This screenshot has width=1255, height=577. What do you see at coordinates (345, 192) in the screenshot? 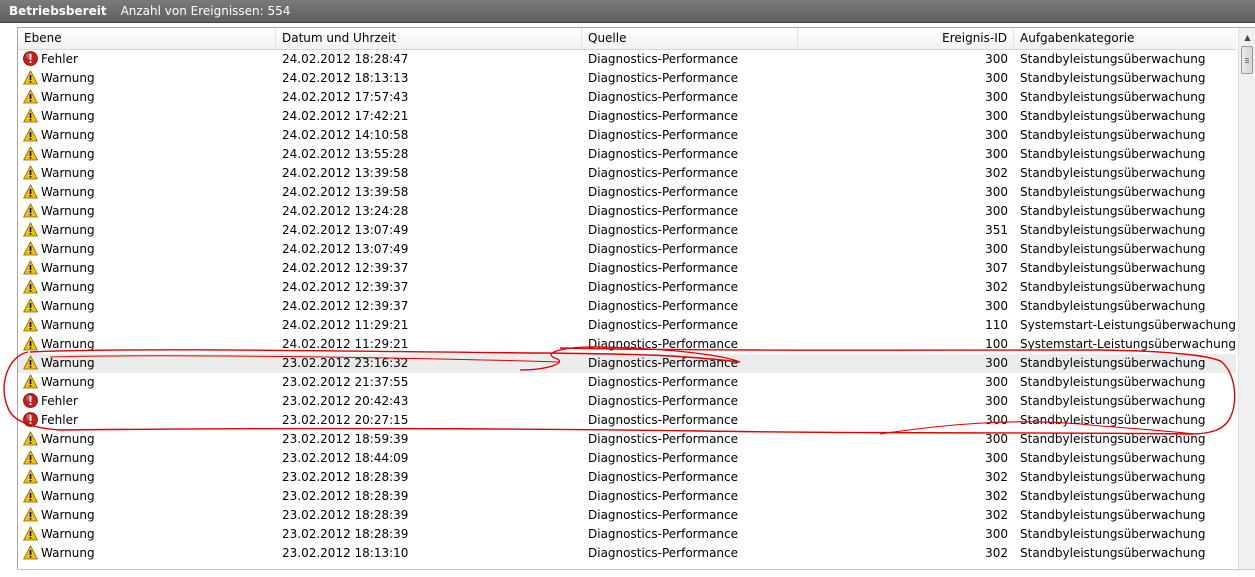
I see `cell-datetime: 24.02.2012 13:39:58` at bounding box center [345, 192].